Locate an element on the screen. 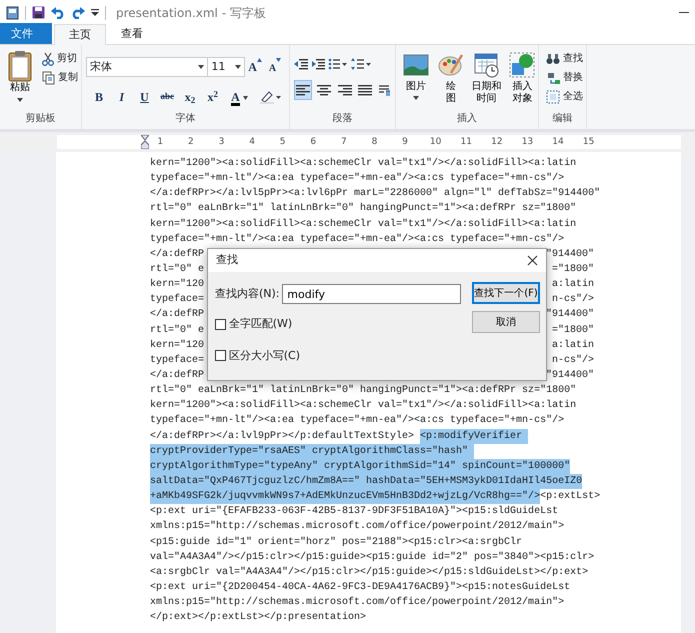 Image resolution: width=695 pixels, height=633 pixels. line-spacing-icon is located at coordinates (361, 64).